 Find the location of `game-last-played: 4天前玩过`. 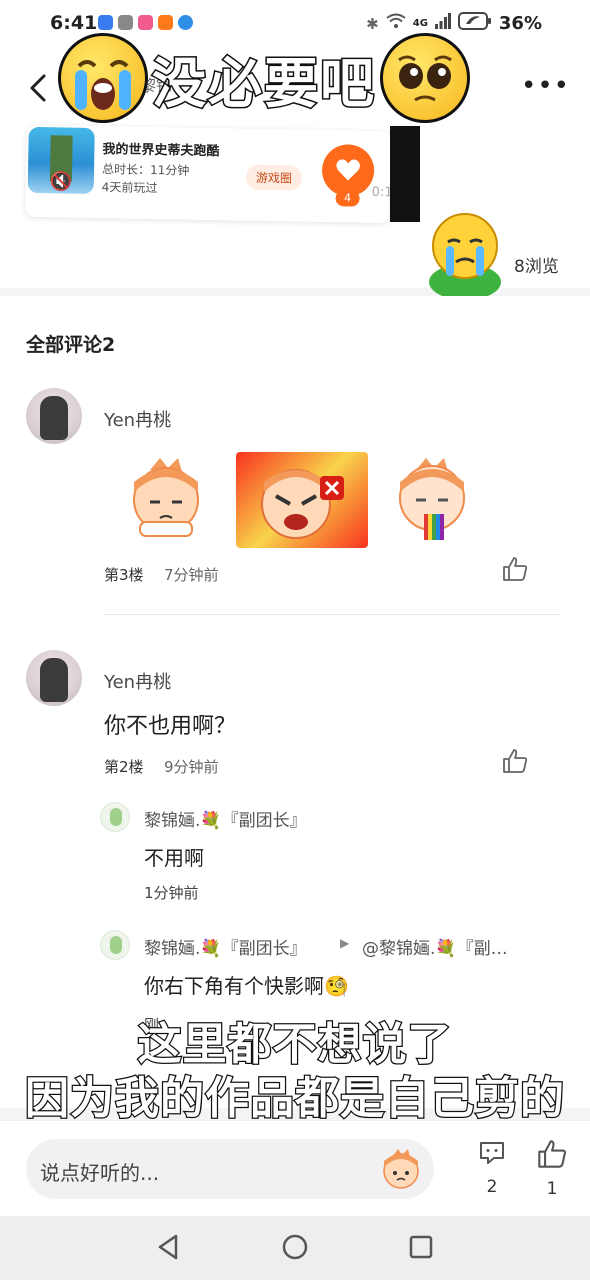

game-last-played: 4天前玩过 is located at coordinates (129, 188).